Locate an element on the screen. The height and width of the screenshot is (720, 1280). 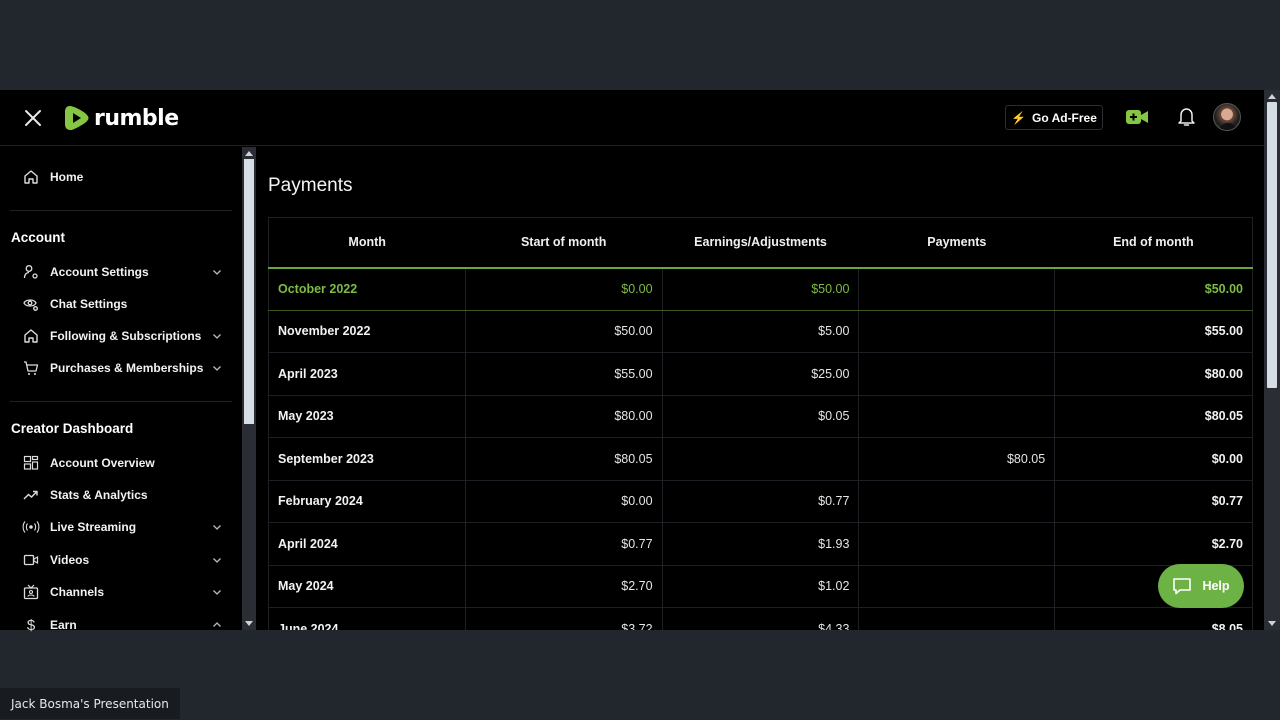
page-title: Payments is located at coordinates (310, 185).